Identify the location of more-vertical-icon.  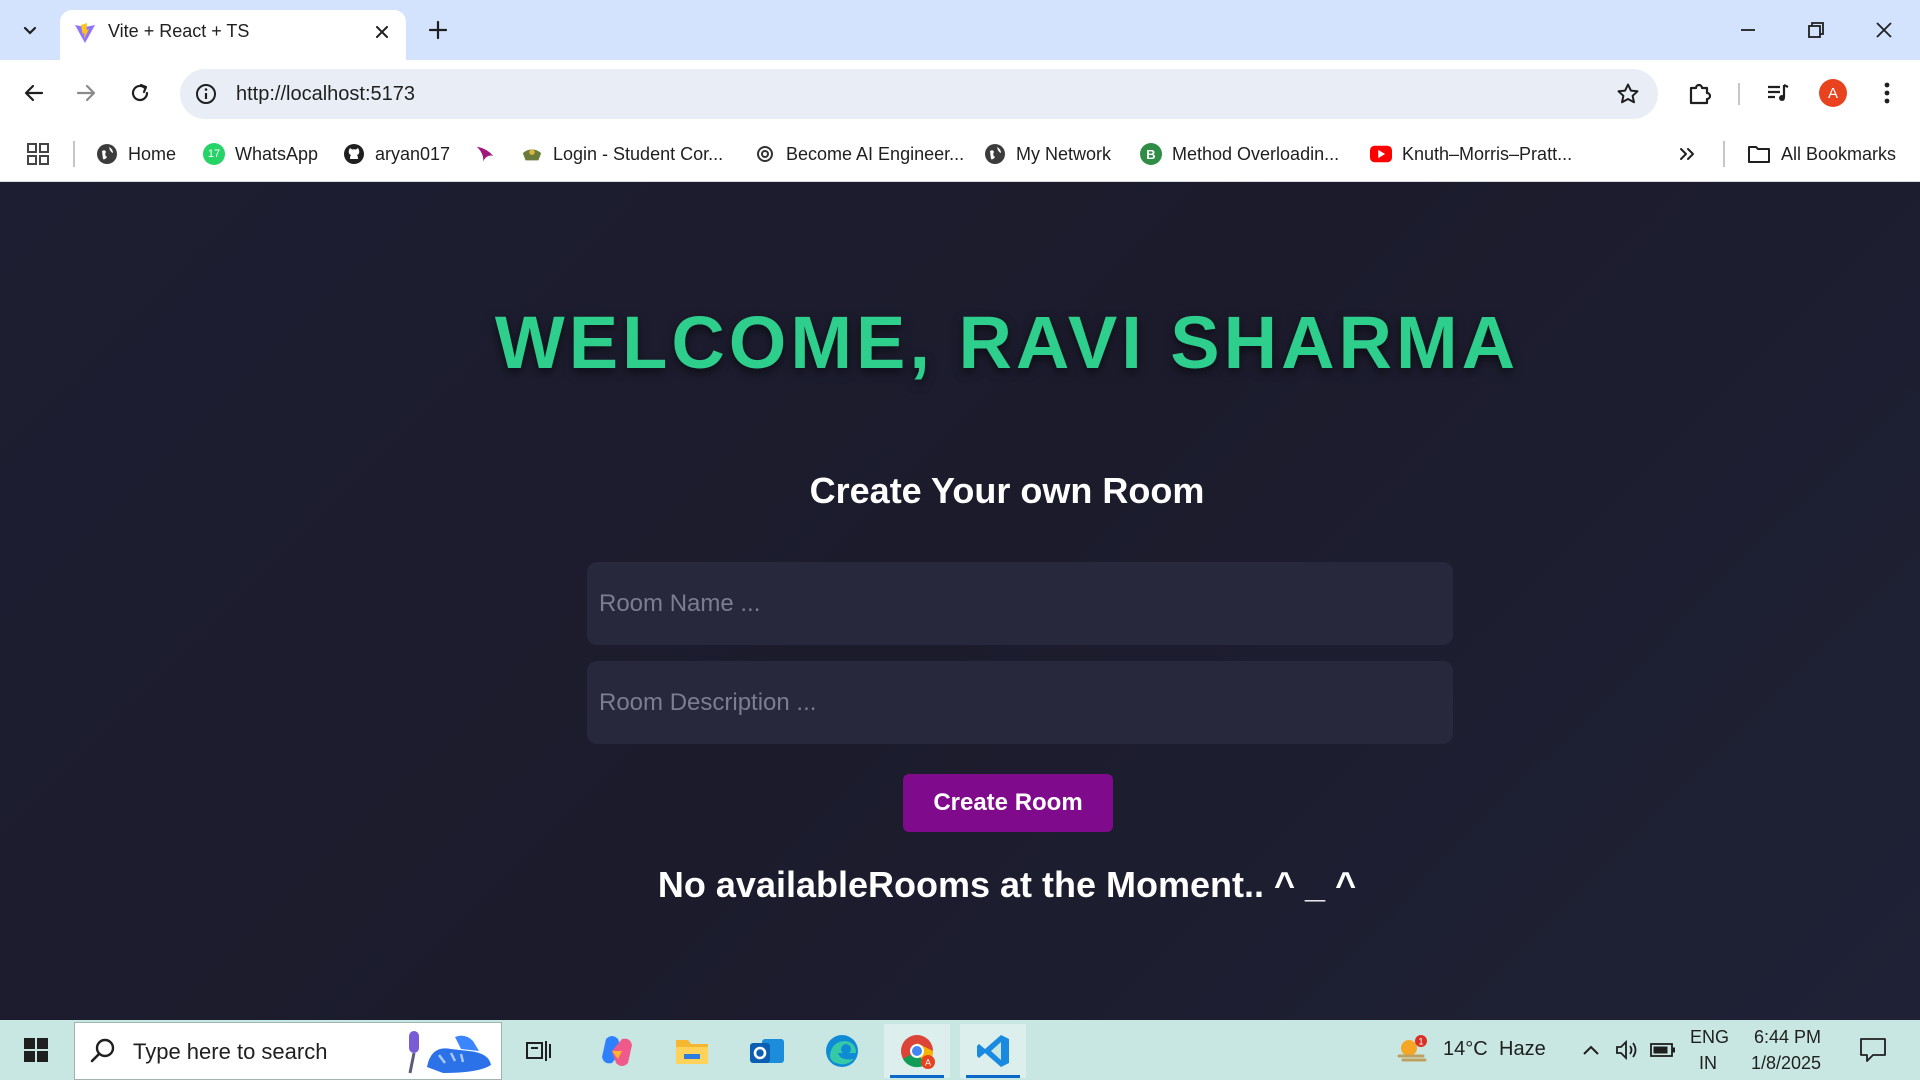
(1887, 93).